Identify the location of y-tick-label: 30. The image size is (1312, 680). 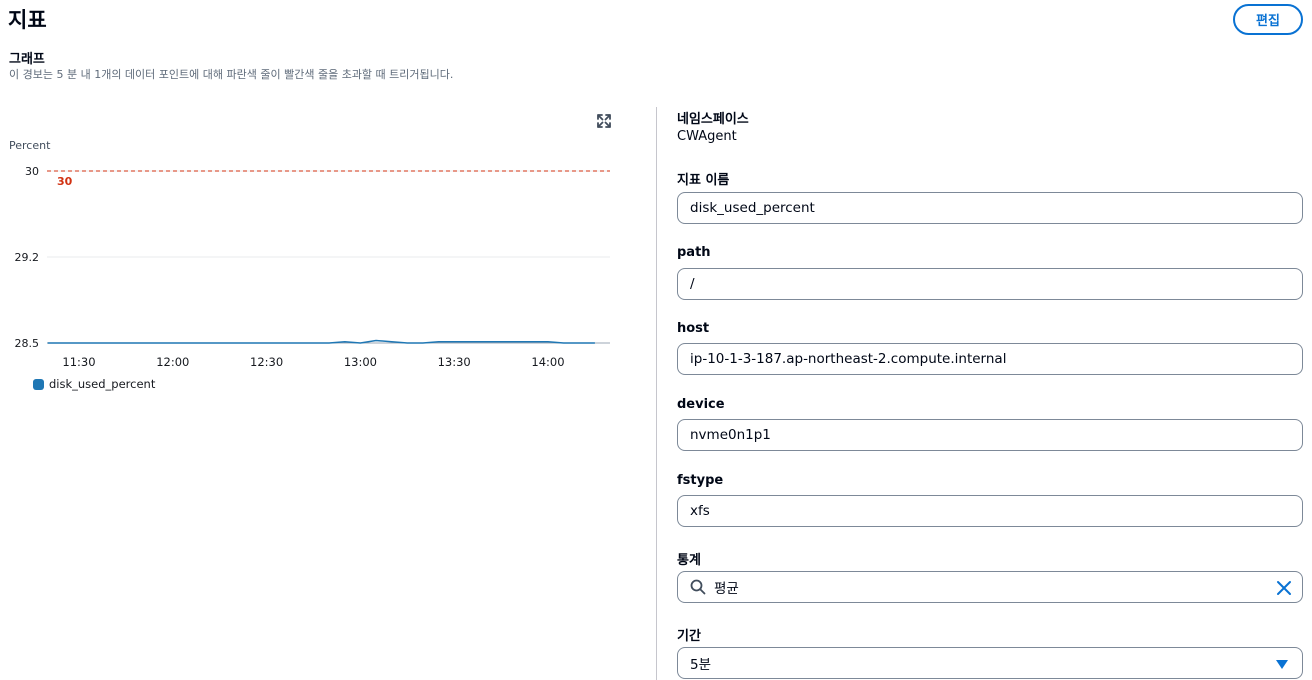
(32, 171).